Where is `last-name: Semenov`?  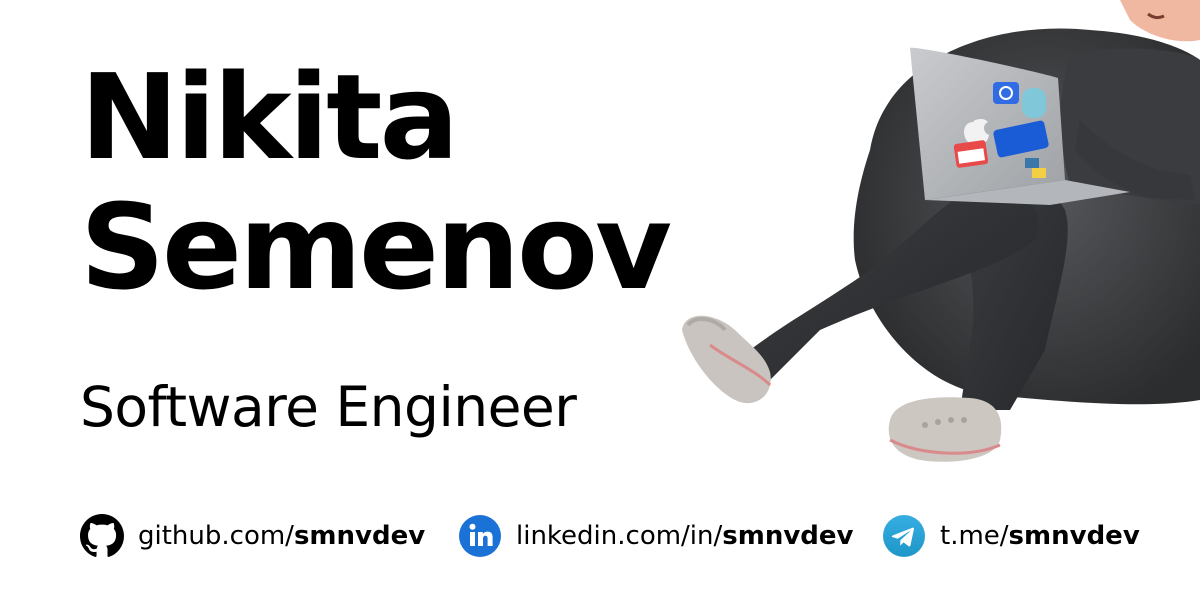 last-name: Semenov is located at coordinates (376, 247).